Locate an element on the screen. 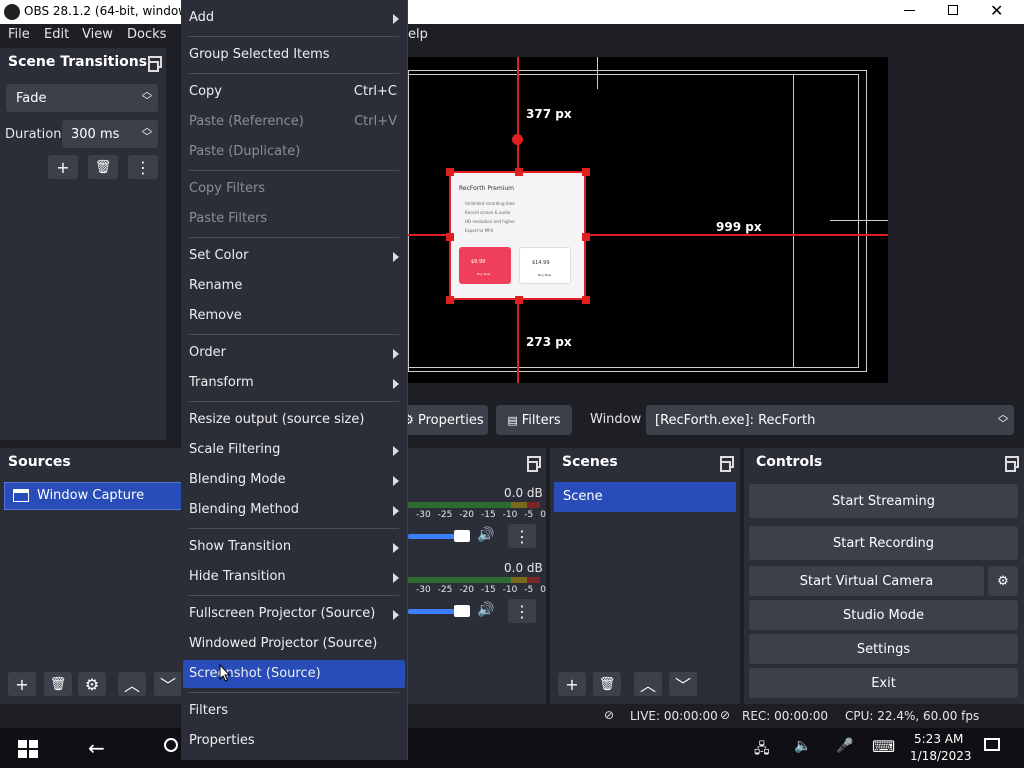  volume-icon: 🔈 is located at coordinates (802, 746).